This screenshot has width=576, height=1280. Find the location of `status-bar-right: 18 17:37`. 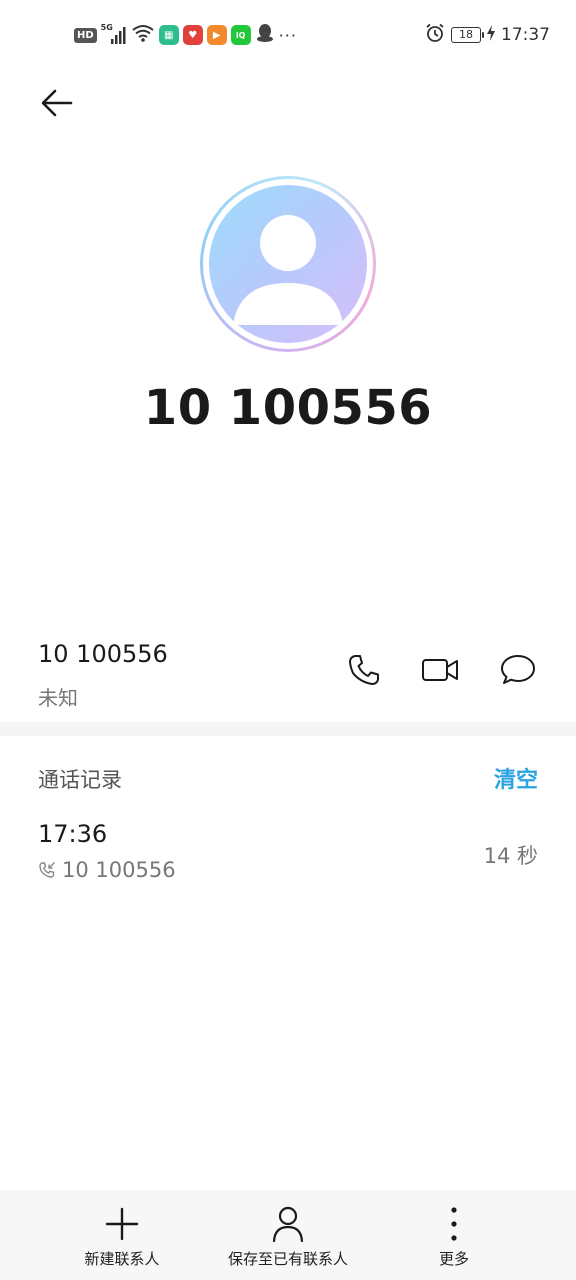

status-bar-right: 18 17:37 is located at coordinates (487, 35).